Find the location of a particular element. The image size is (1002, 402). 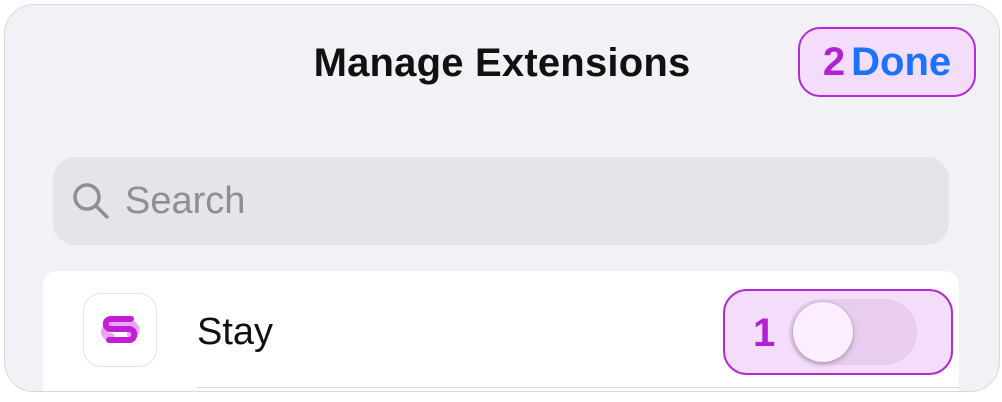

stay-app-icon is located at coordinates (120, 330).